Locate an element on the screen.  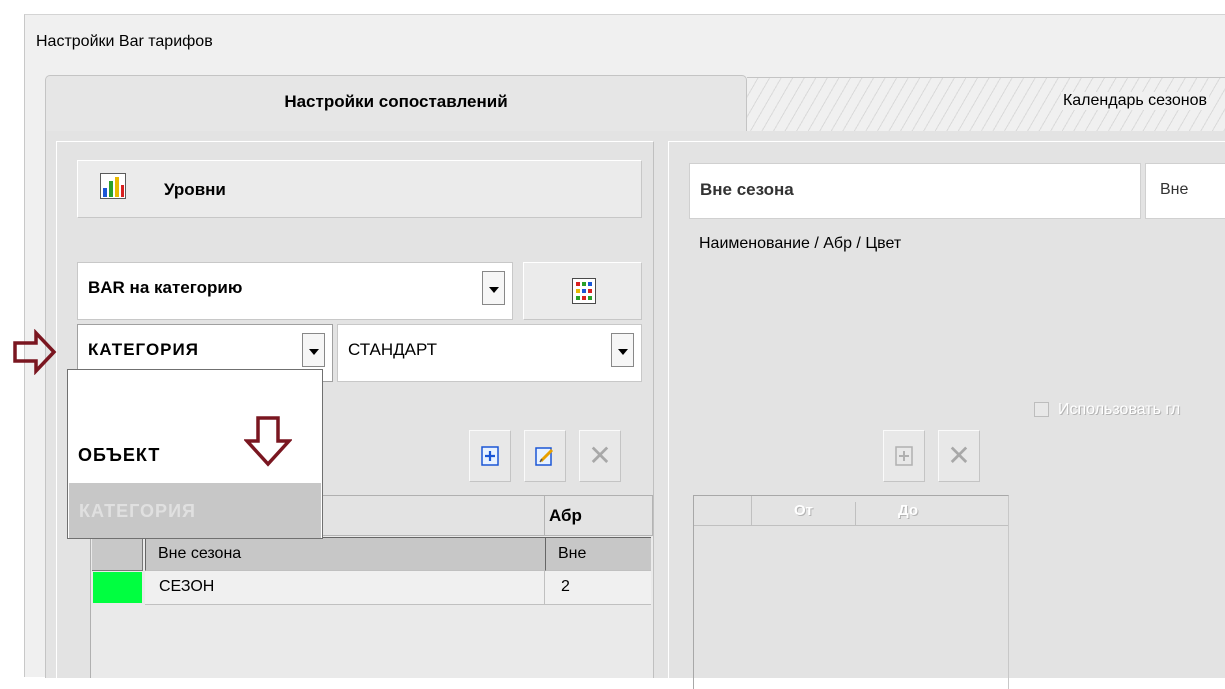
abbr-column-label: Абр is located at coordinates (565, 515).